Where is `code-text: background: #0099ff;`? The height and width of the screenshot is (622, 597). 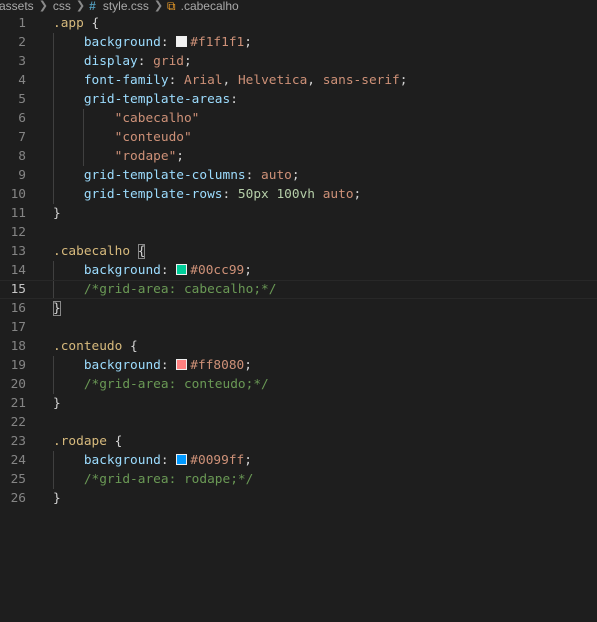
code-text: background: #0099ff; is located at coordinates (152, 460).